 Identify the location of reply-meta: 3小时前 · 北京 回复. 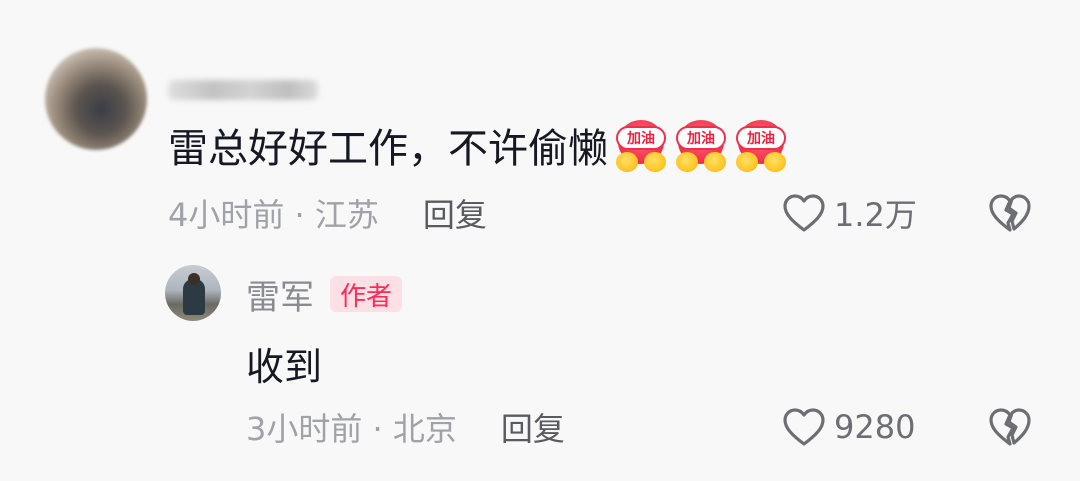
(405, 427).